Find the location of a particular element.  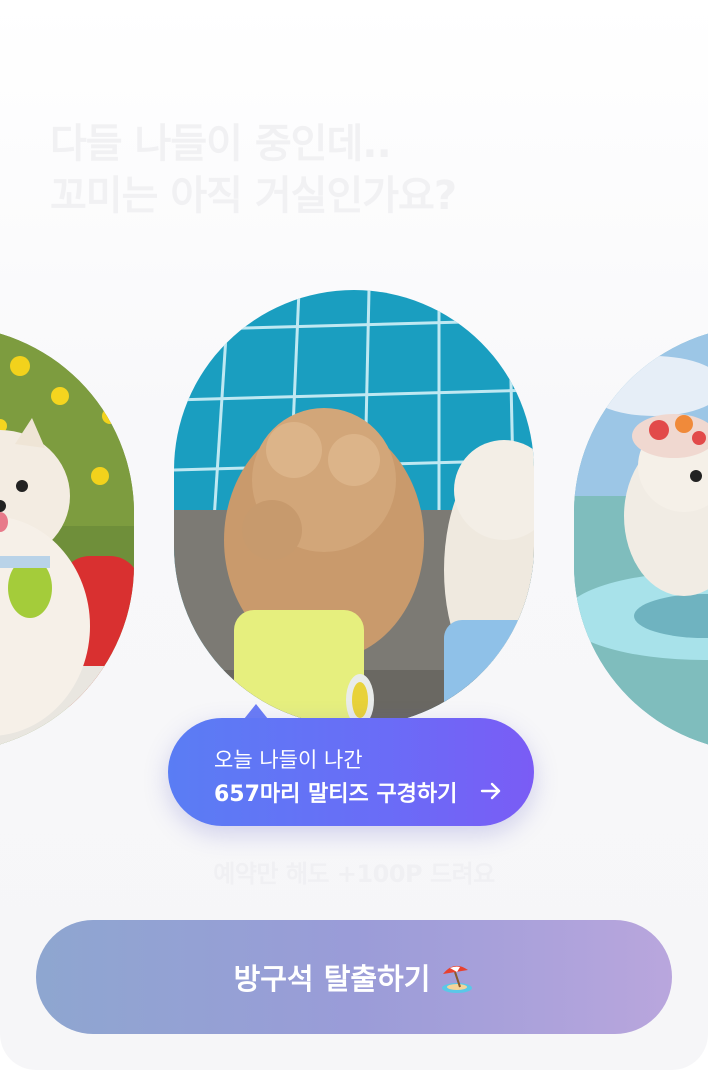

cta-label: 방구석 탈출하기 is located at coordinates (332, 979).